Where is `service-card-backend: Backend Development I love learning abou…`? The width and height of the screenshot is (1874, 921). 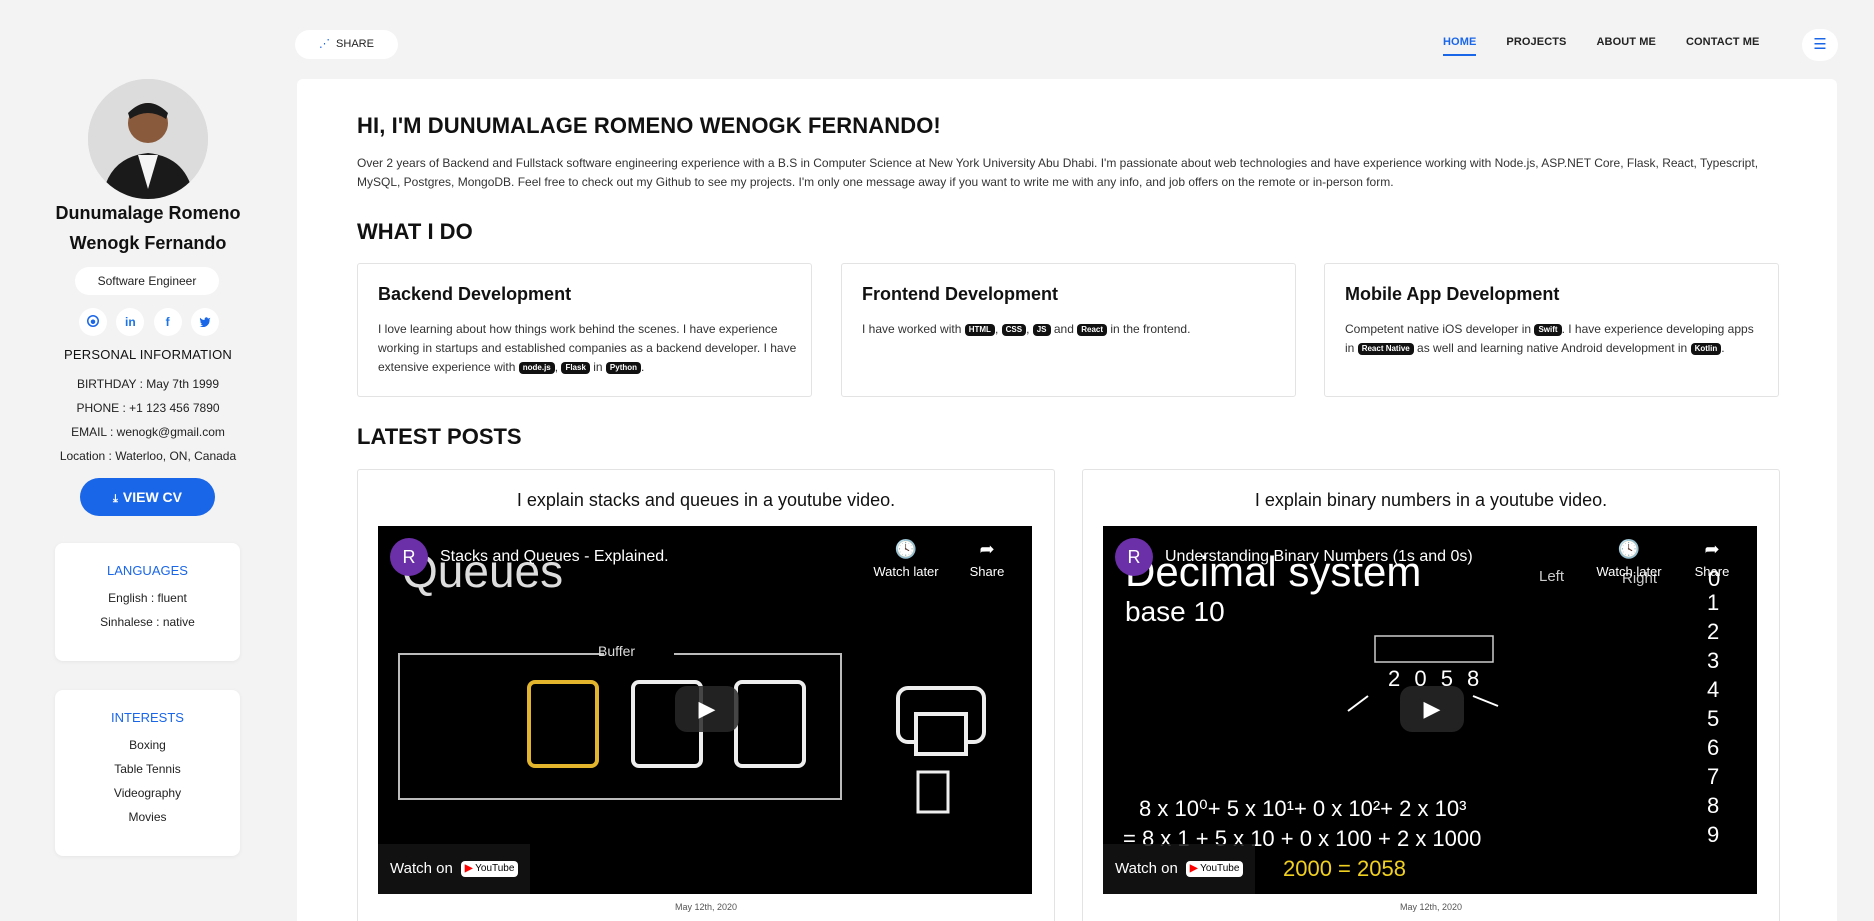 service-card-backend: Backend Development I love learning abou… is located at coordinates (584, 330).